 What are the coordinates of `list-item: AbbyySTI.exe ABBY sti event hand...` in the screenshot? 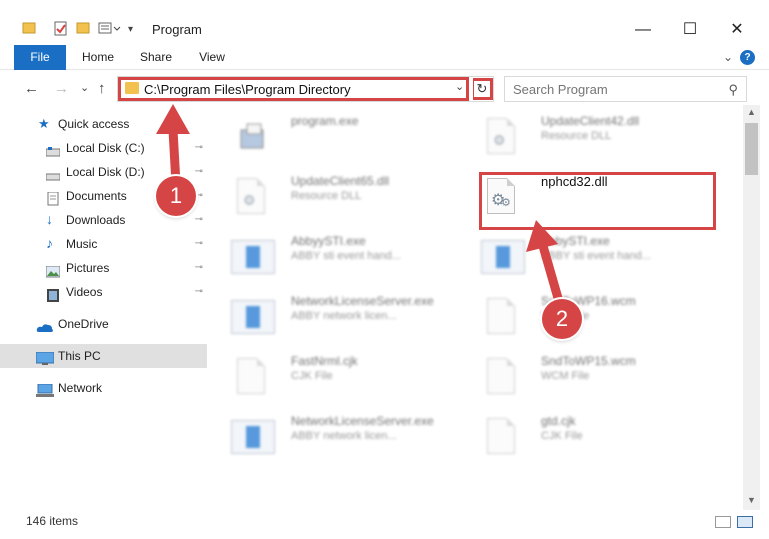 It's located at (337, 256).